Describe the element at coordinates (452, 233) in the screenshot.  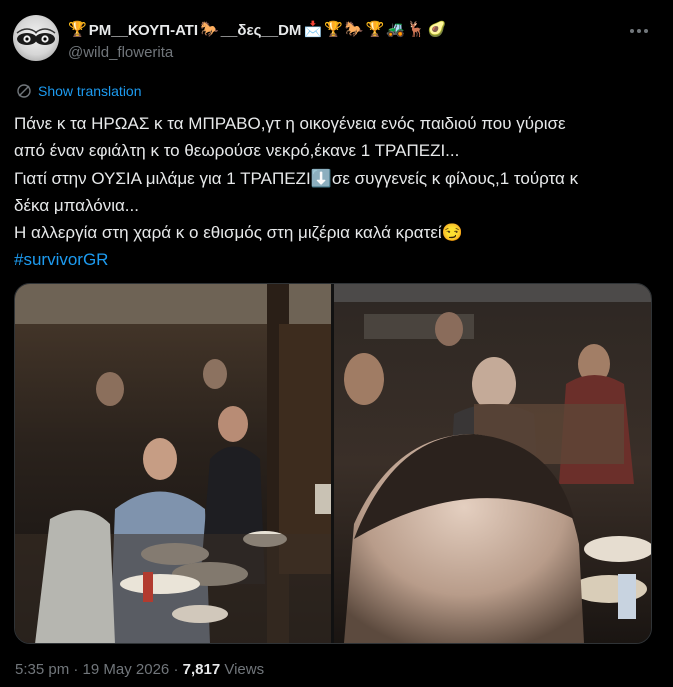
I see `smirk-icon: 😏` at that location.